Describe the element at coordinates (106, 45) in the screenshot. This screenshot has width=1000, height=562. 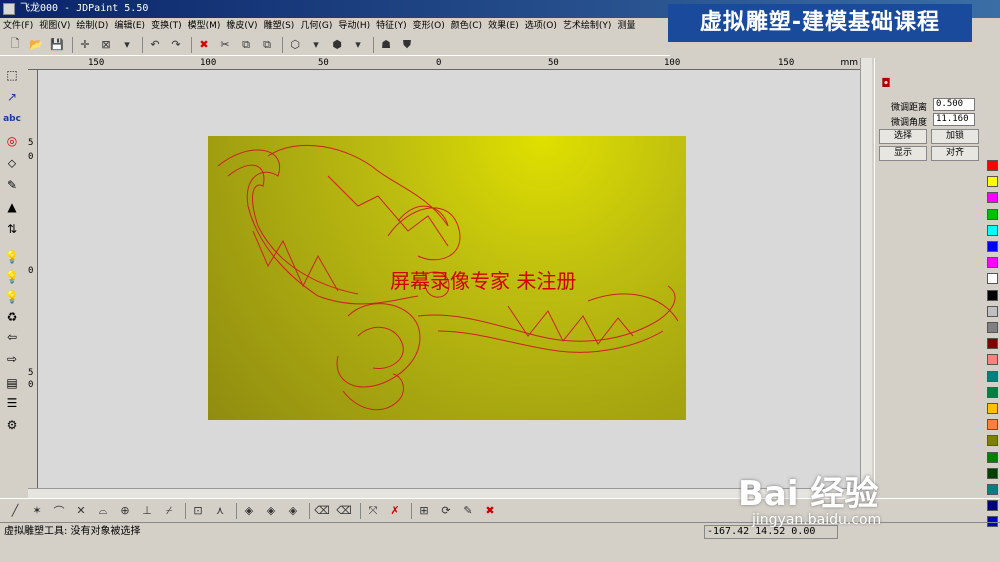
I see `box-select-icon: ⊠` at that location.